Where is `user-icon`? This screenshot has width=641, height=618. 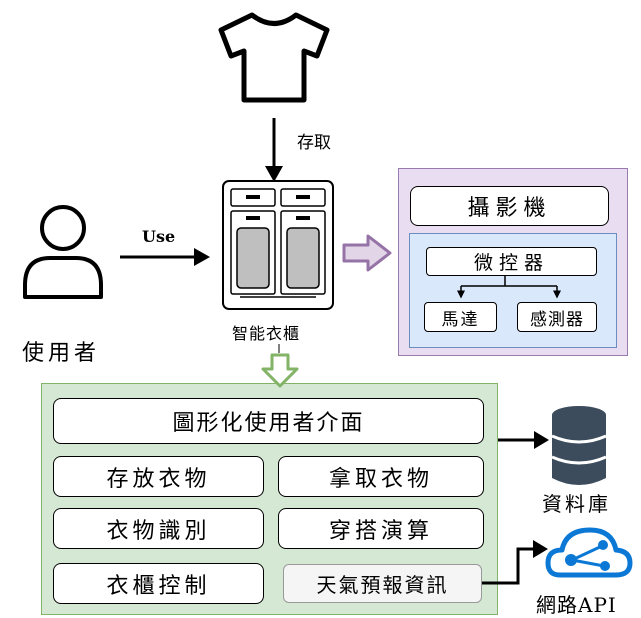
user-icon is located at coordinates (63, 252).